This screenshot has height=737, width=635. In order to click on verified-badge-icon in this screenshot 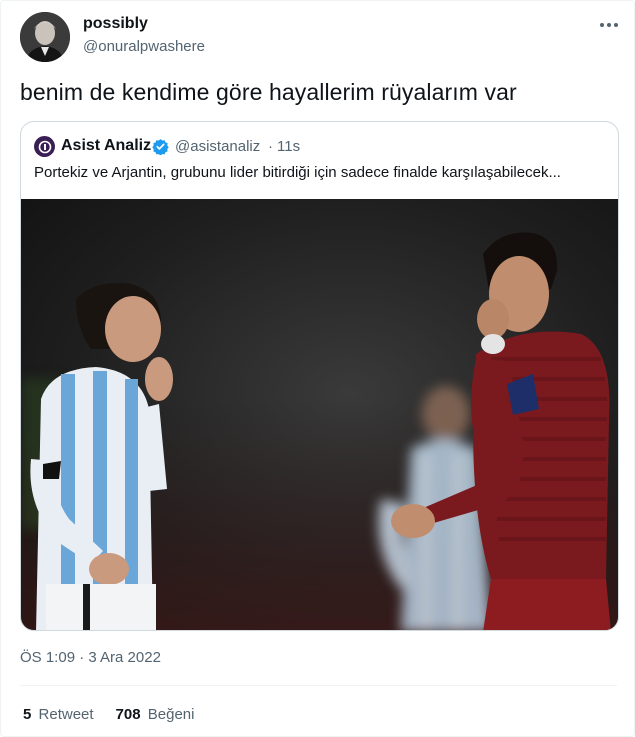, I will do `click(160, 147)`.